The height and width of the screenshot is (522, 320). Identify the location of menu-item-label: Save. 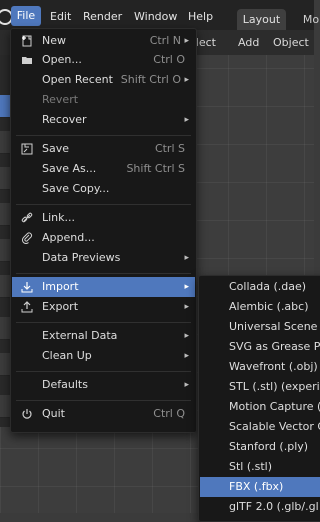
(56, 148).